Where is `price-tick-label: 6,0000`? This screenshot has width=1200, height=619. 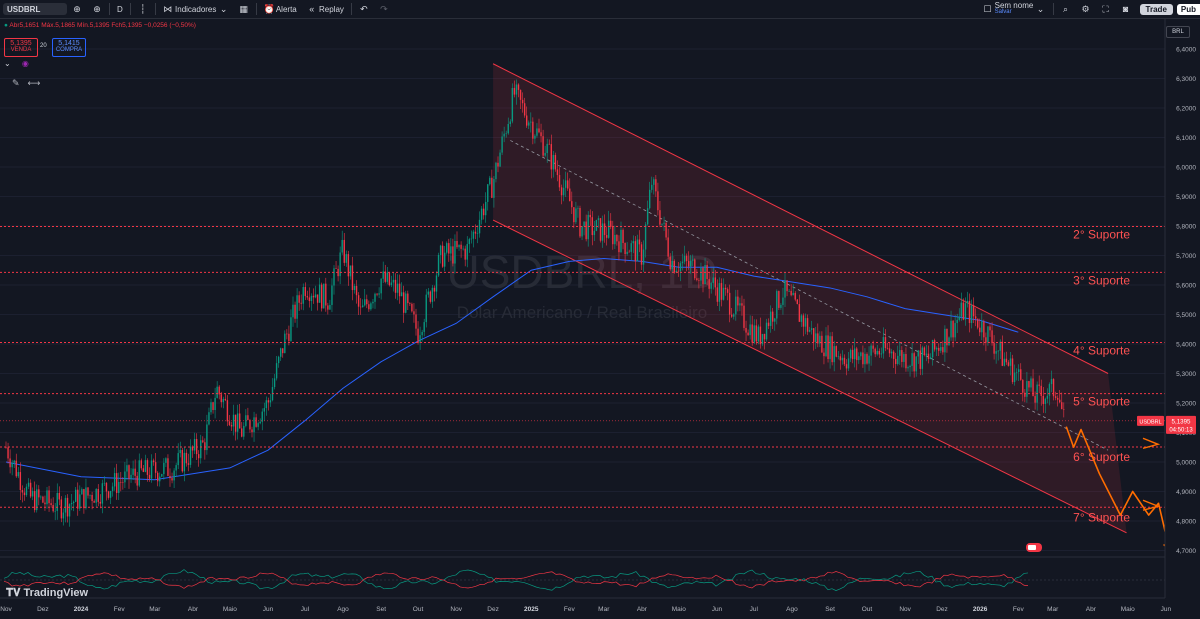 price-tick-label: 6,0000 is located at coordinates (1186, 168).